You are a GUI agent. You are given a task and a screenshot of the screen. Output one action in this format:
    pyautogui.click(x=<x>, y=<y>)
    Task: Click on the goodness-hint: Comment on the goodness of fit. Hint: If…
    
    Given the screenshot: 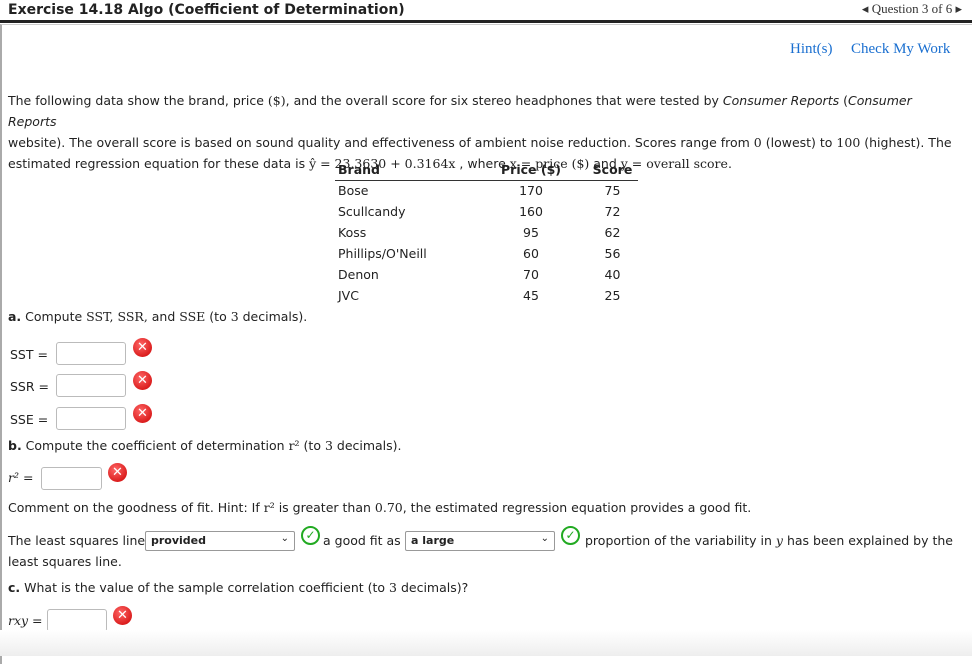 What is the action you would take?
    pyautogui.click(x=380, y=507)
    